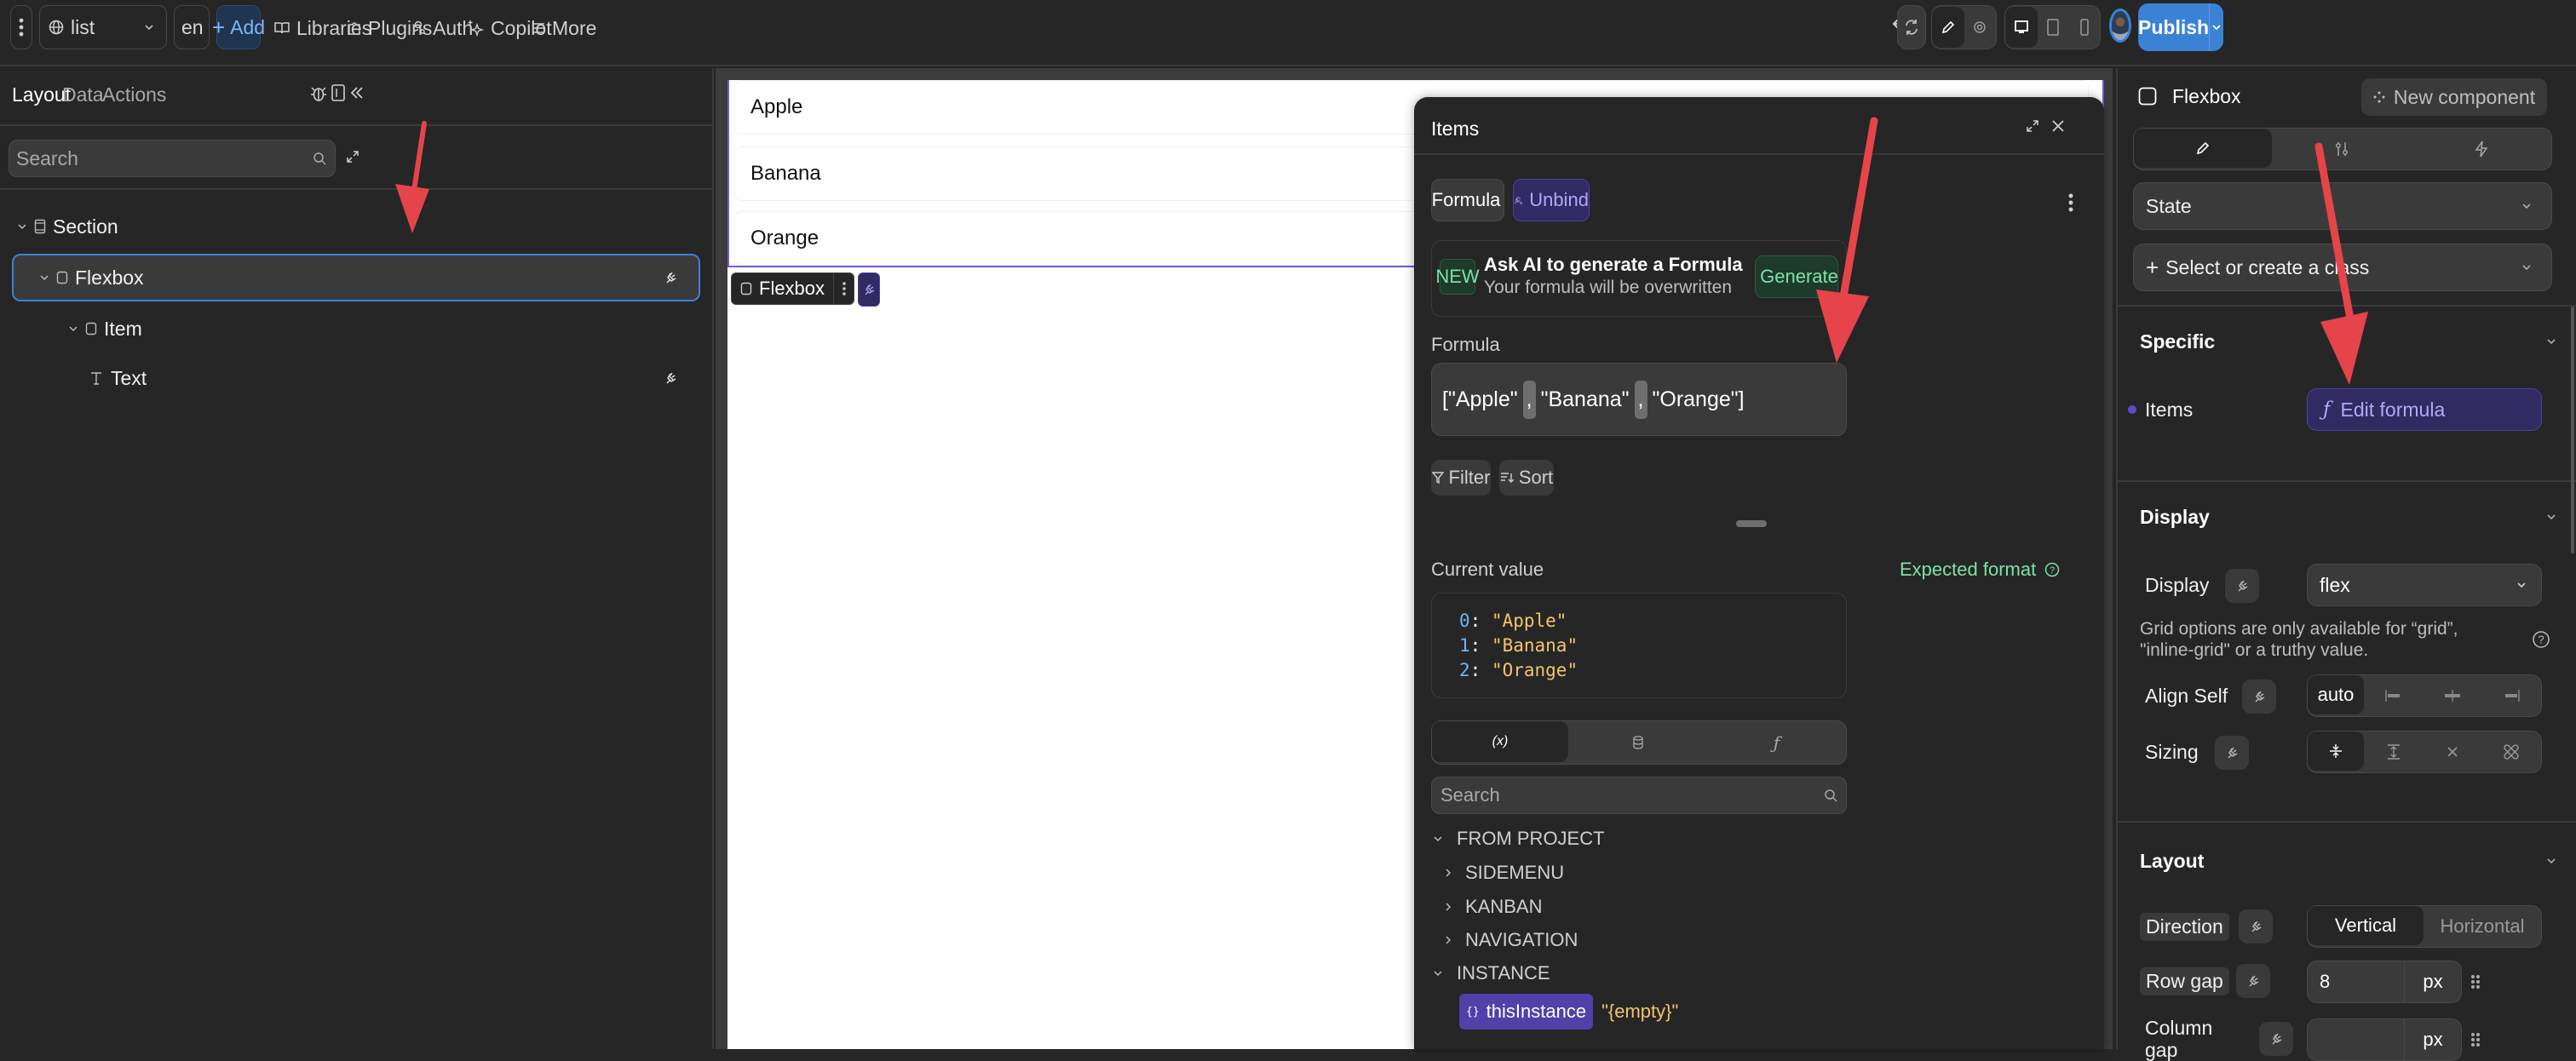 The width and height of the screenshot is (2576, 1061). What do you see at coordinates (2573, 430) in the screenshot?
I see `panel-scrollbar` at bounding box center [2573, 430].